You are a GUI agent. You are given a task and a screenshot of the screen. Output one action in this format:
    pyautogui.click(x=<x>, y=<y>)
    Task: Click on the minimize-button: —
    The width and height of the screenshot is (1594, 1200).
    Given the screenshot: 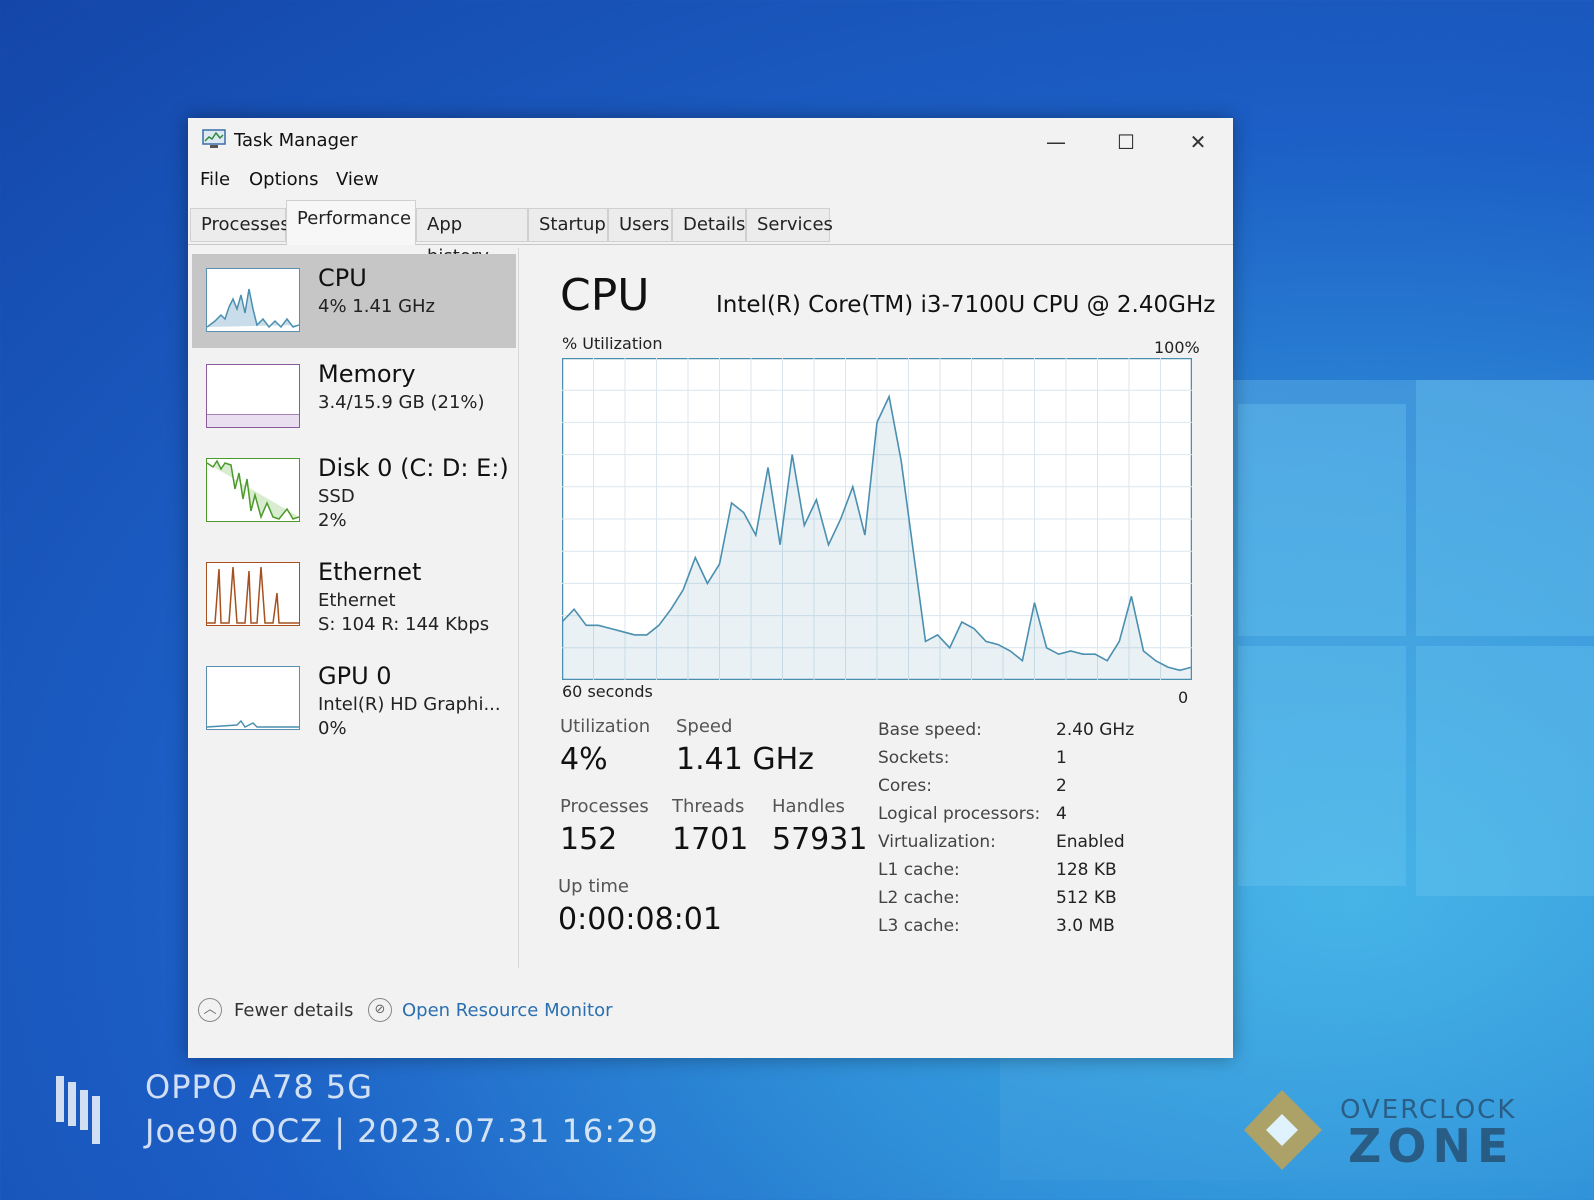 What is the action you would take?
    pyautogui.click(x=1056, y=142)
    